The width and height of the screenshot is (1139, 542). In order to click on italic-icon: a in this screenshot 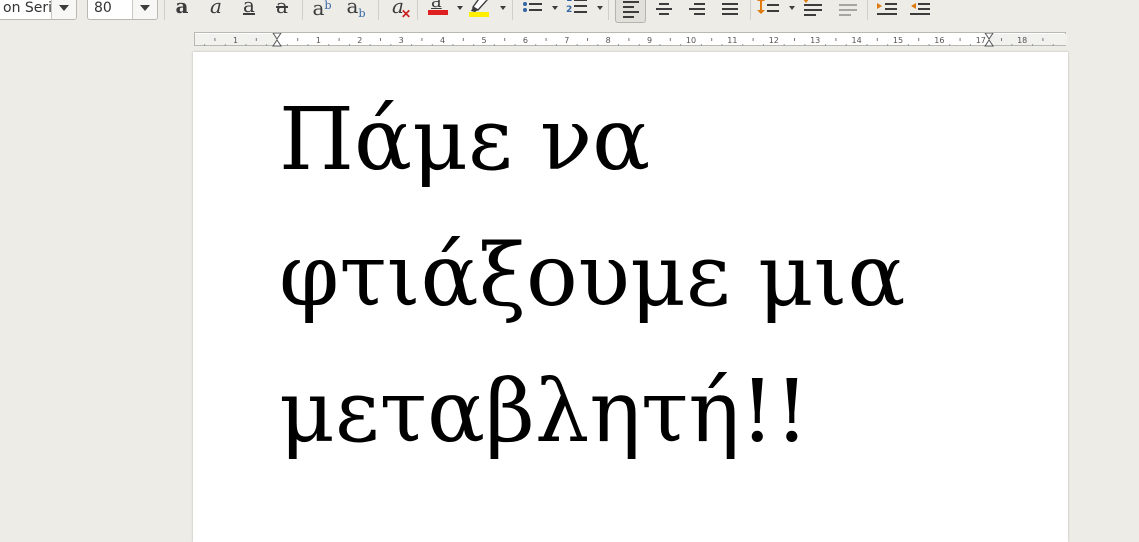, I will do `click(216, 9)`.